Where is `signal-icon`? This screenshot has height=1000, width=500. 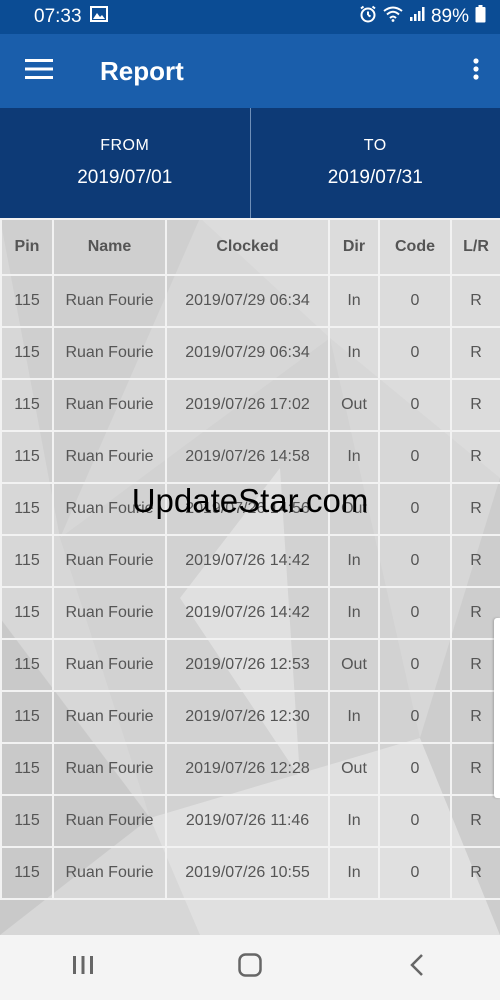 signal-icon is located at coordinates (417, 17).